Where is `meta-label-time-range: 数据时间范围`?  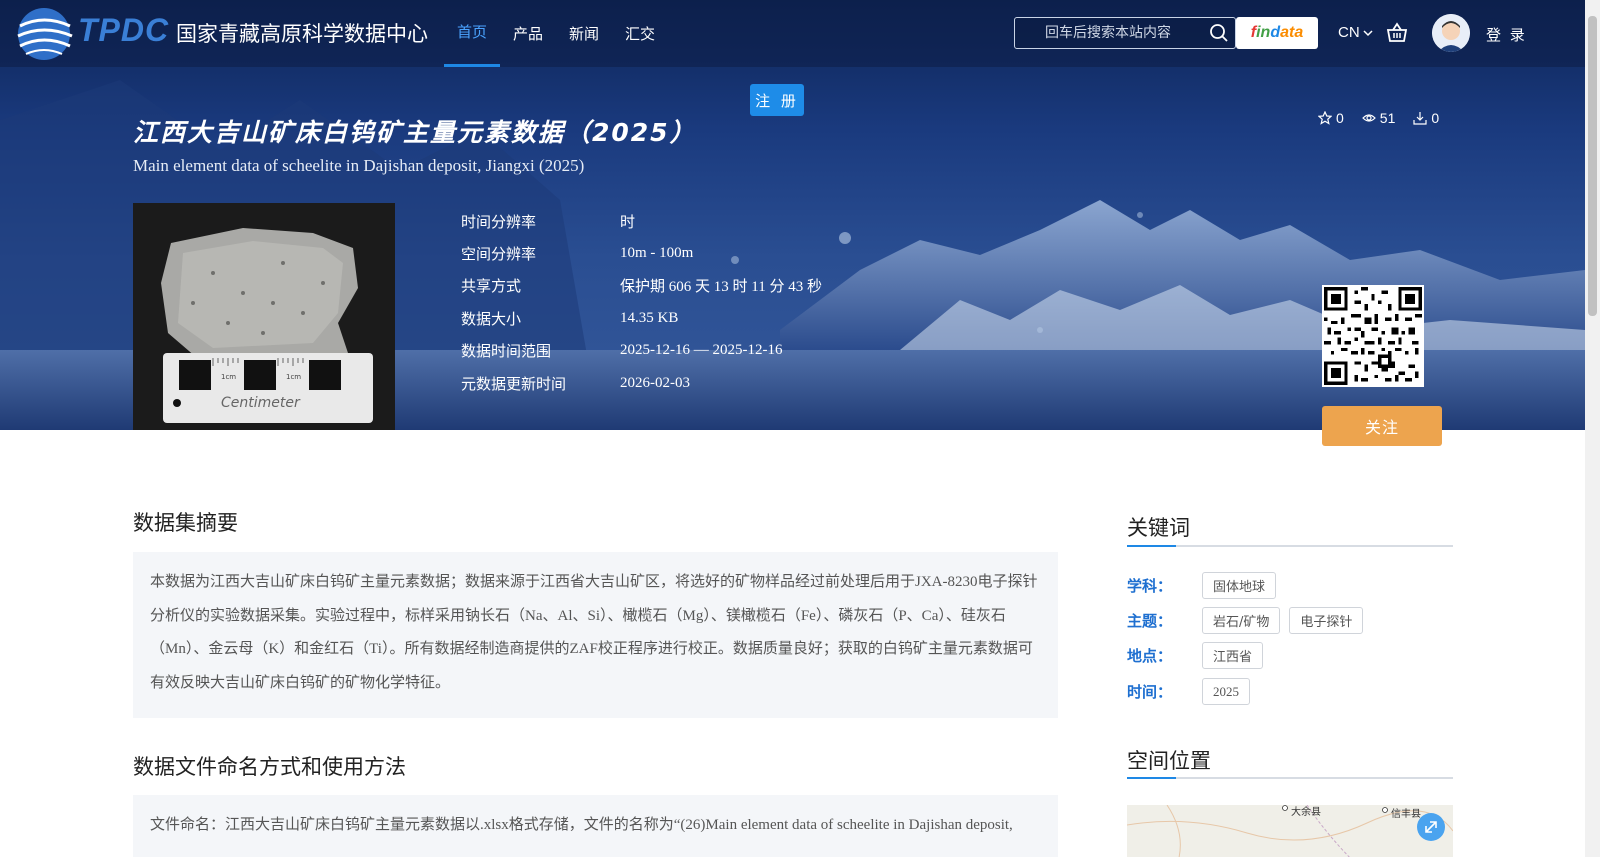
meta-label-time-range: 数据时间范围 is located at coordinates (506, 351).